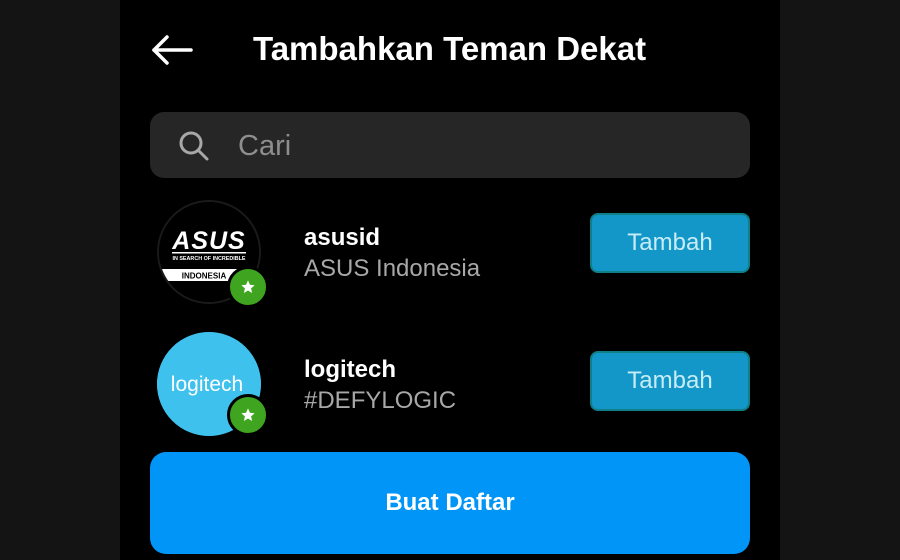  I want to click on back-button, so click(172, 50).